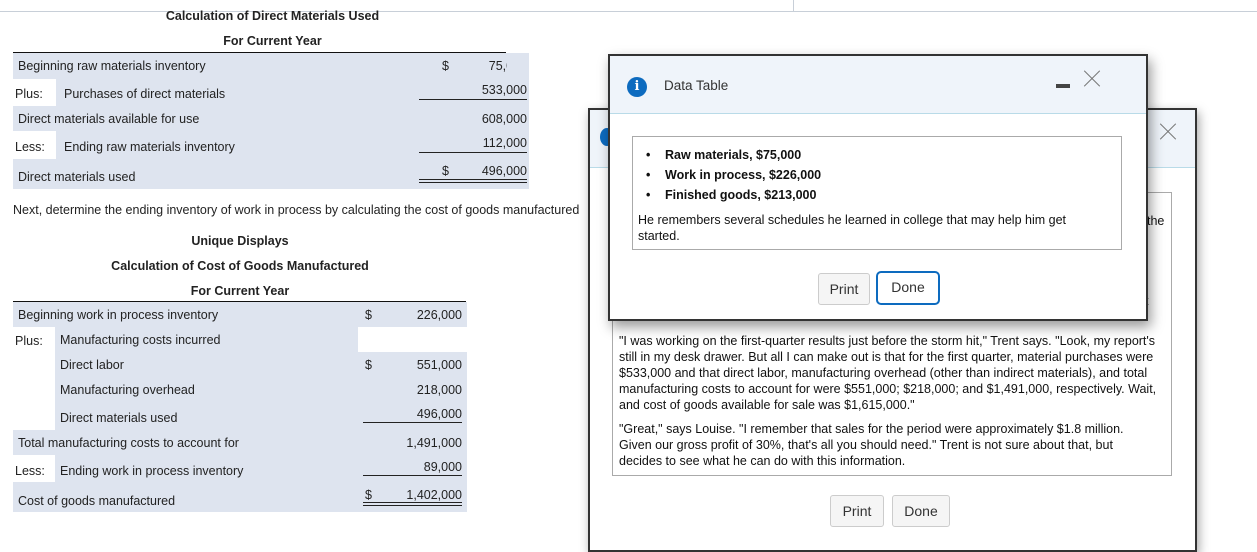 The image size is (1257, 552). What do you see at coordinates (272, 41) in the screenshot?
I see `dm-table-subtitle: For Current Year` at bounding box center [272, 41].